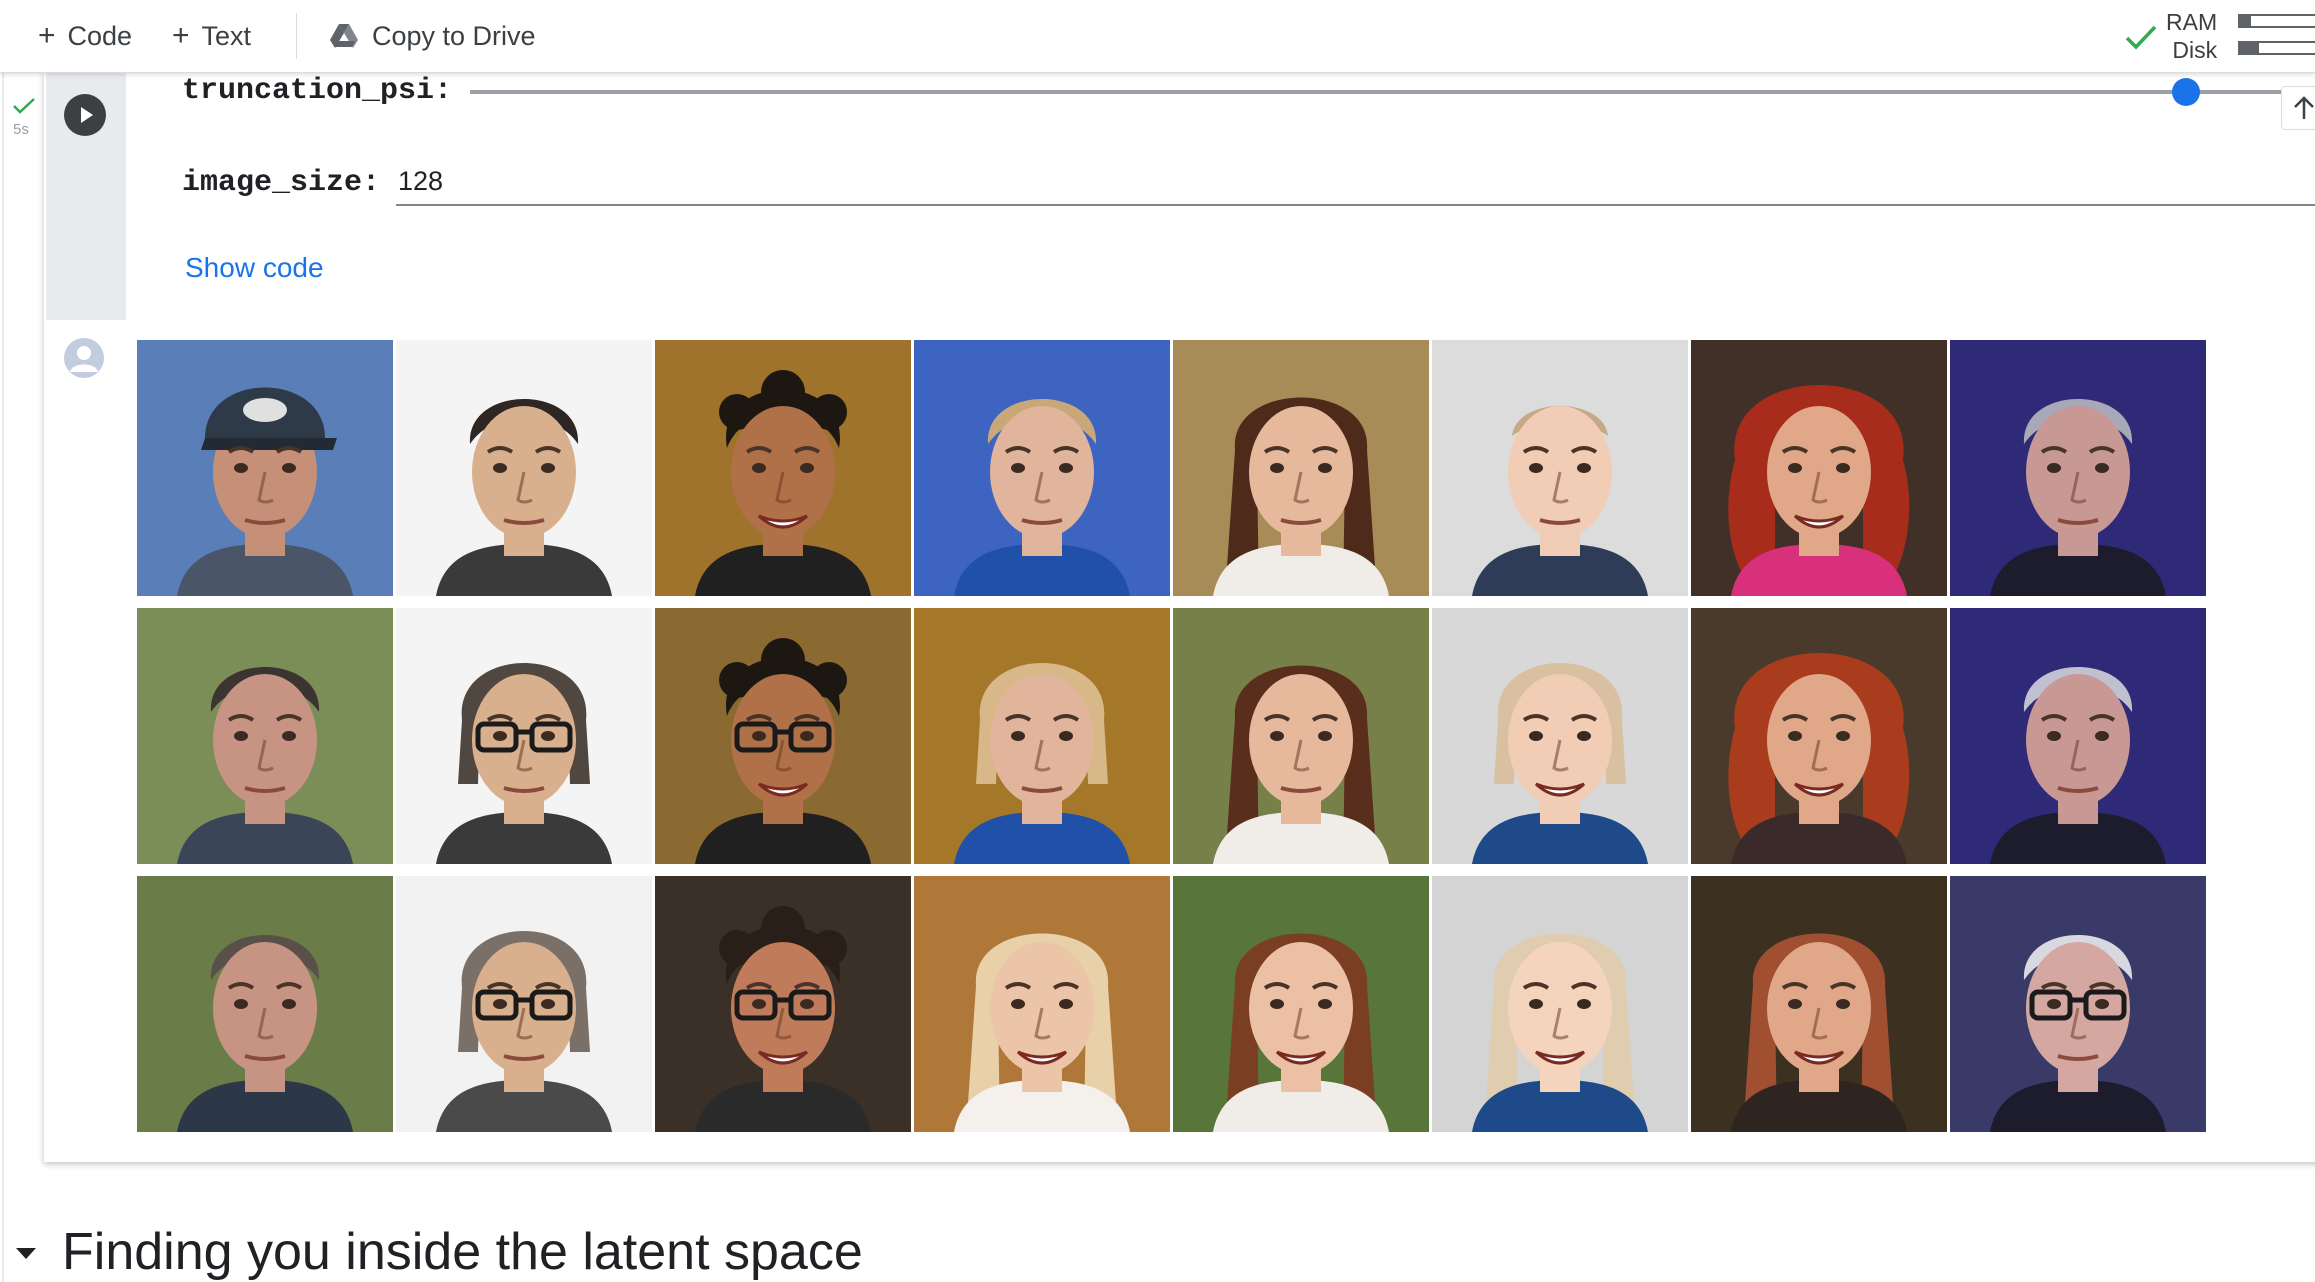 The width and height of the screenshot is (2315, 1282). Describe the element at coordinates (2078, 1004) in the screenshot. I see `face-elder-glasses` at that location.